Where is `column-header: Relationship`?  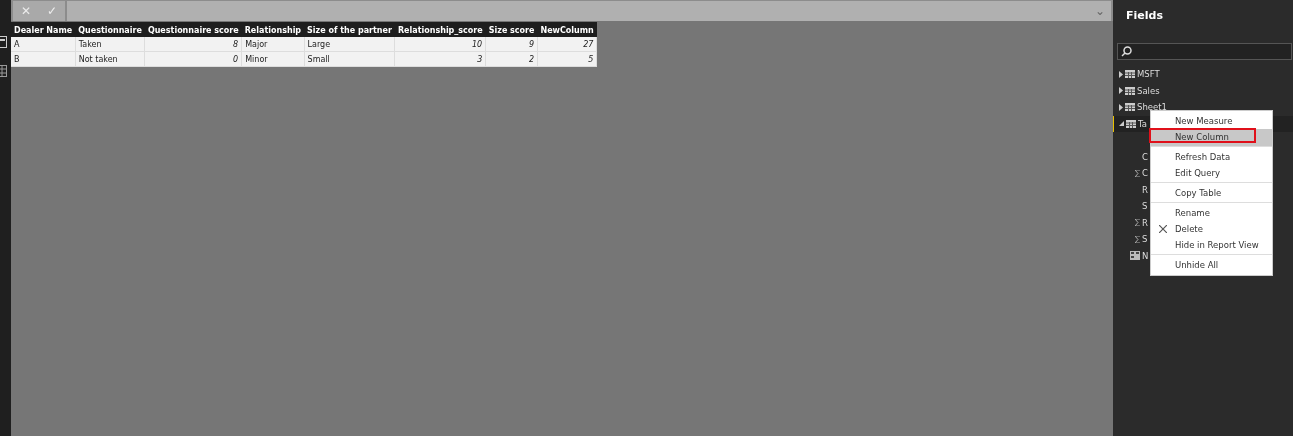
column-header: Relationship is located at coordinates (273, 29).